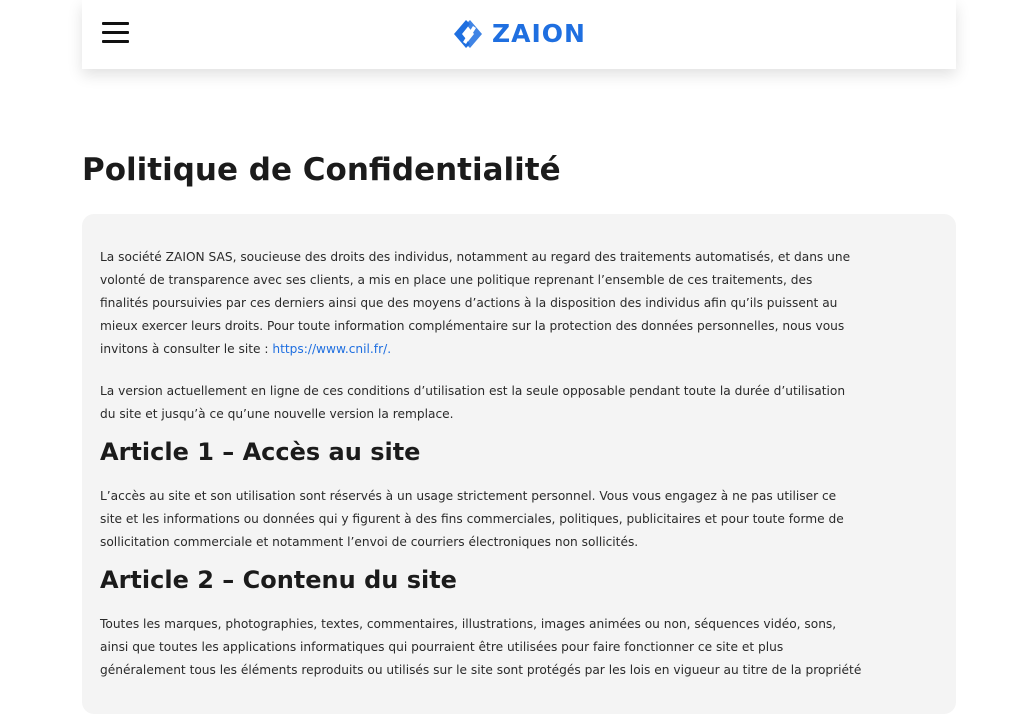  Describe the element at coordinates (331, 349) in the screenshot. I see `cnil-link: https://www.cnil.fr/.` at that location.